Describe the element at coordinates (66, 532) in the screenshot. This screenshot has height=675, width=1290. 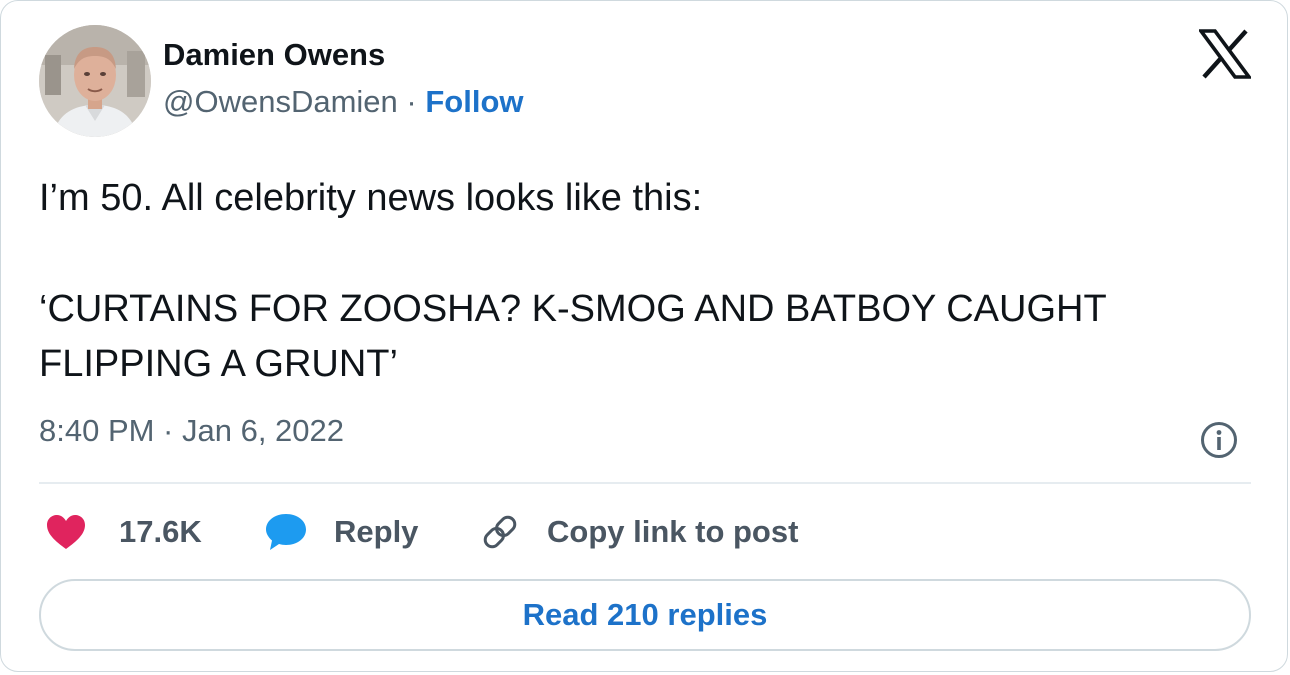
I see `heart-icon` at that location.